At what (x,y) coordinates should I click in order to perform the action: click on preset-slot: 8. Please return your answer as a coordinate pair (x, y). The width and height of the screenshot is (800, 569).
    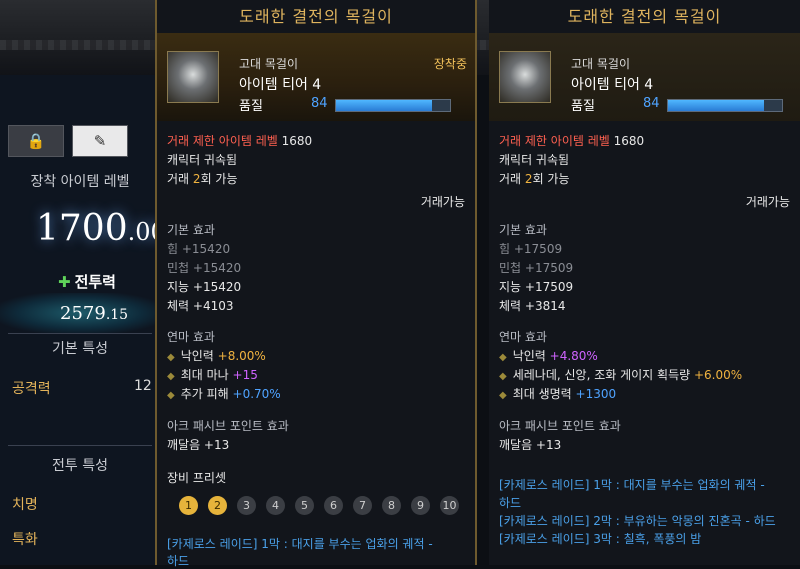
    Looking at the image, I should click on (391, 505).